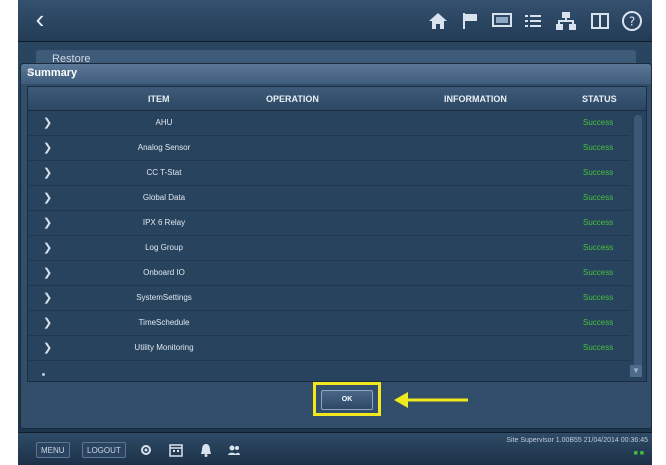 This screenshot has height=465, width=666. What do you see at coordinates (206, 450) in the screenshot?
I see `alarm-bell-icon` at bounding box center [206, 450].